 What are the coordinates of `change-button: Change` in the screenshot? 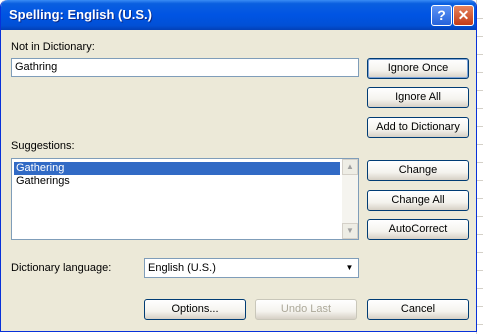 It's located at (418, 170).